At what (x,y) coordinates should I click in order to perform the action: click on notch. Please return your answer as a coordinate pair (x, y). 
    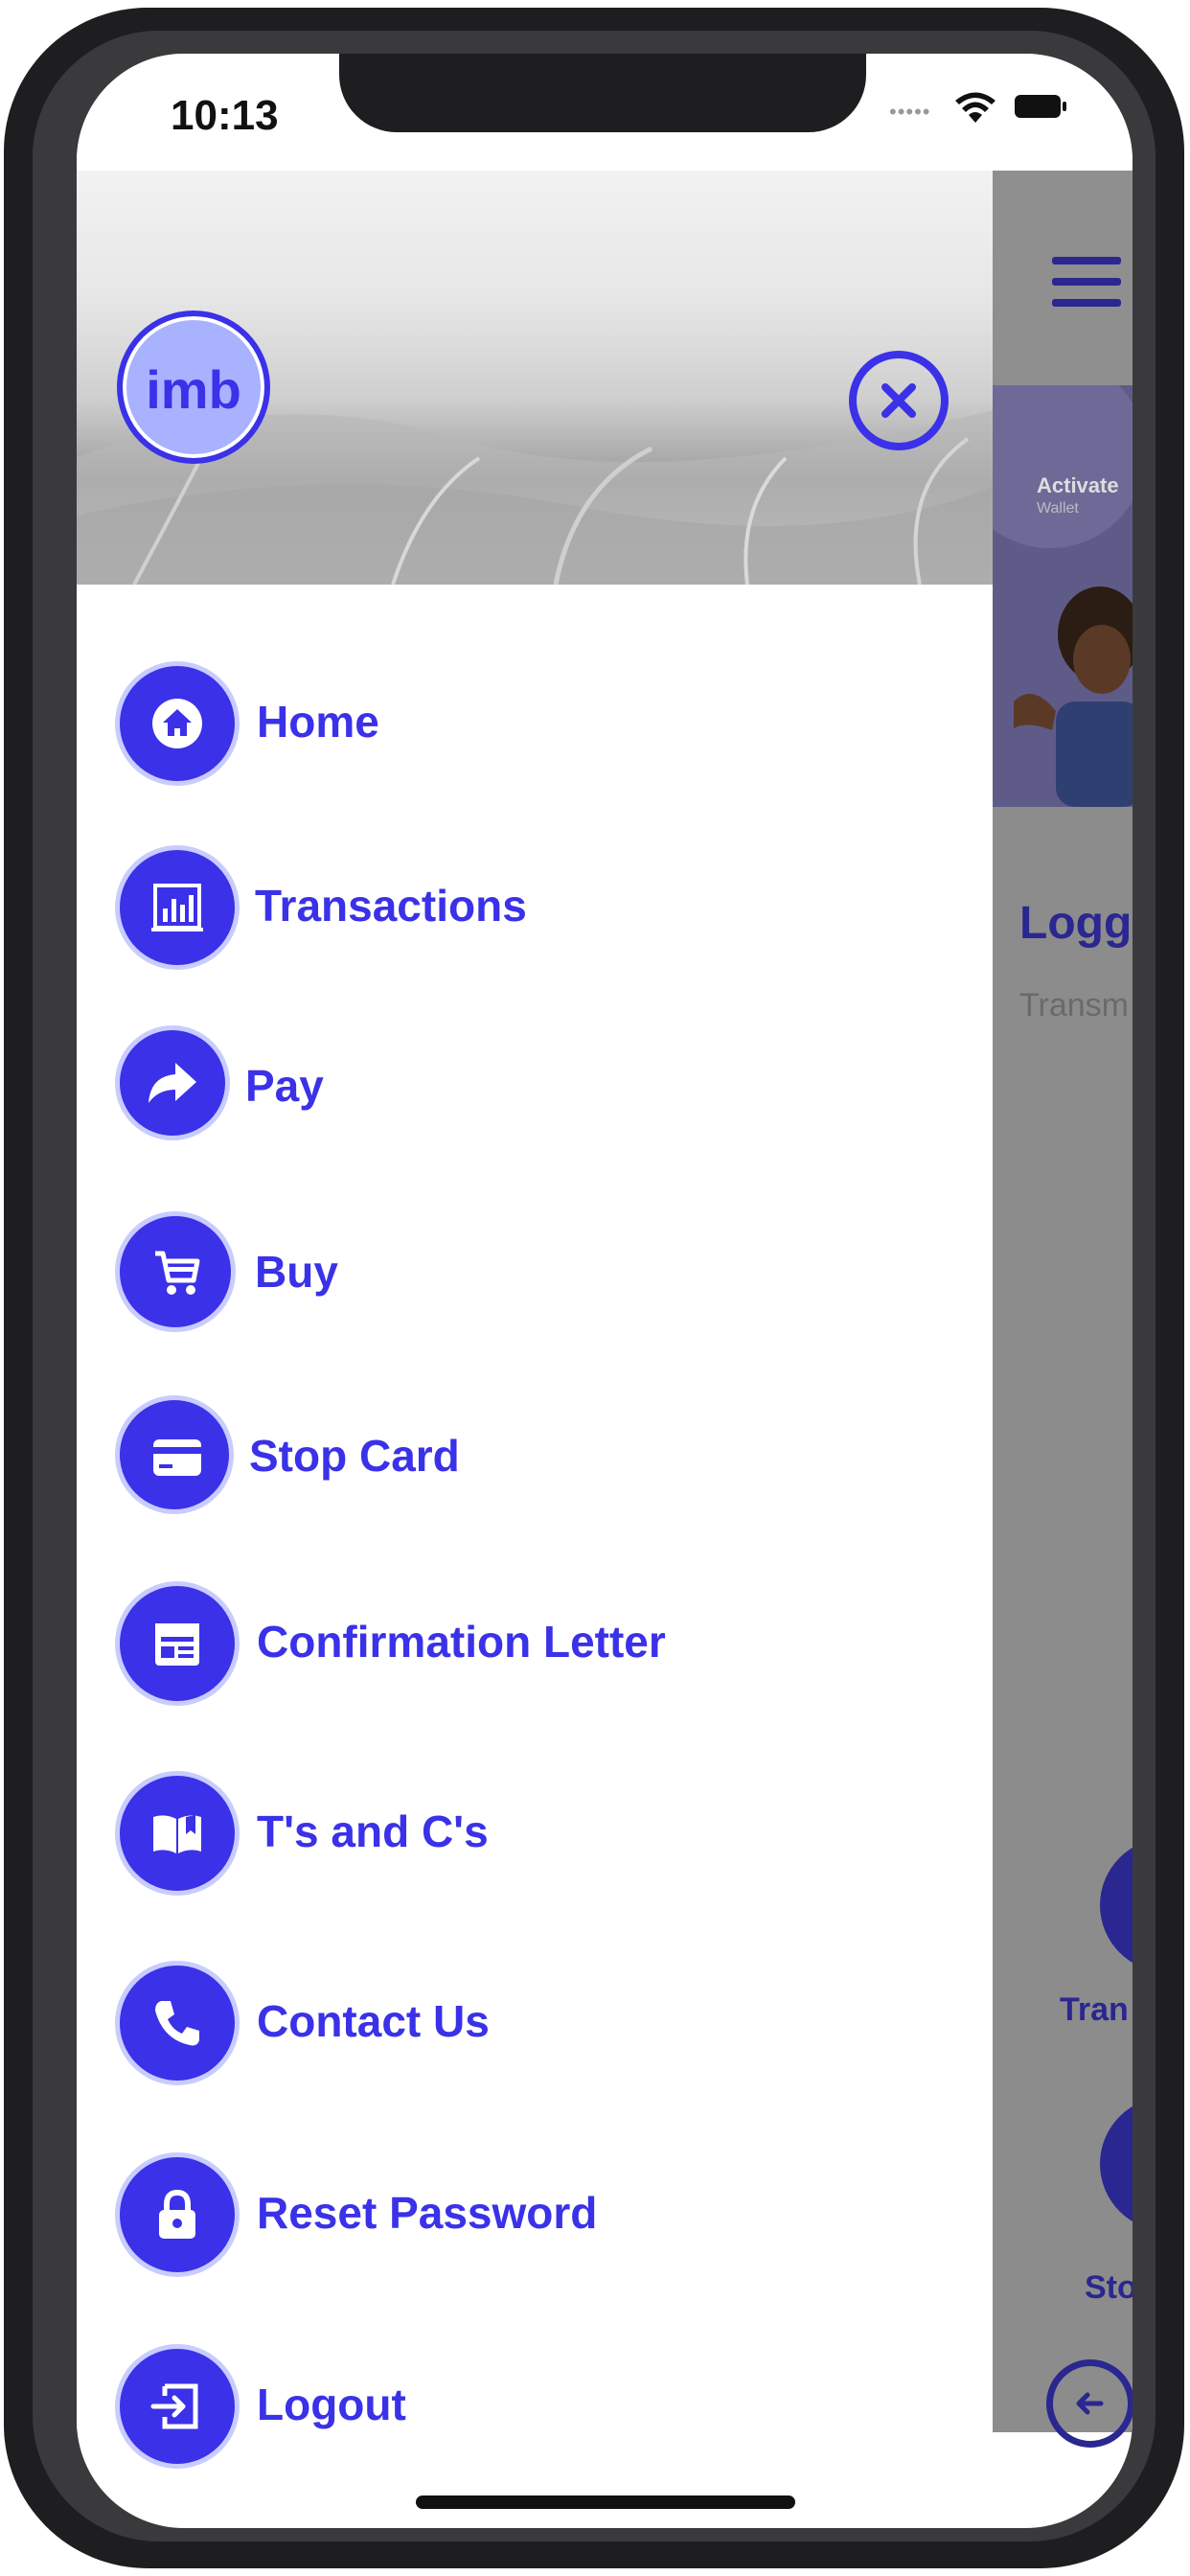
    Looking at the image, I should click on (603, 93).